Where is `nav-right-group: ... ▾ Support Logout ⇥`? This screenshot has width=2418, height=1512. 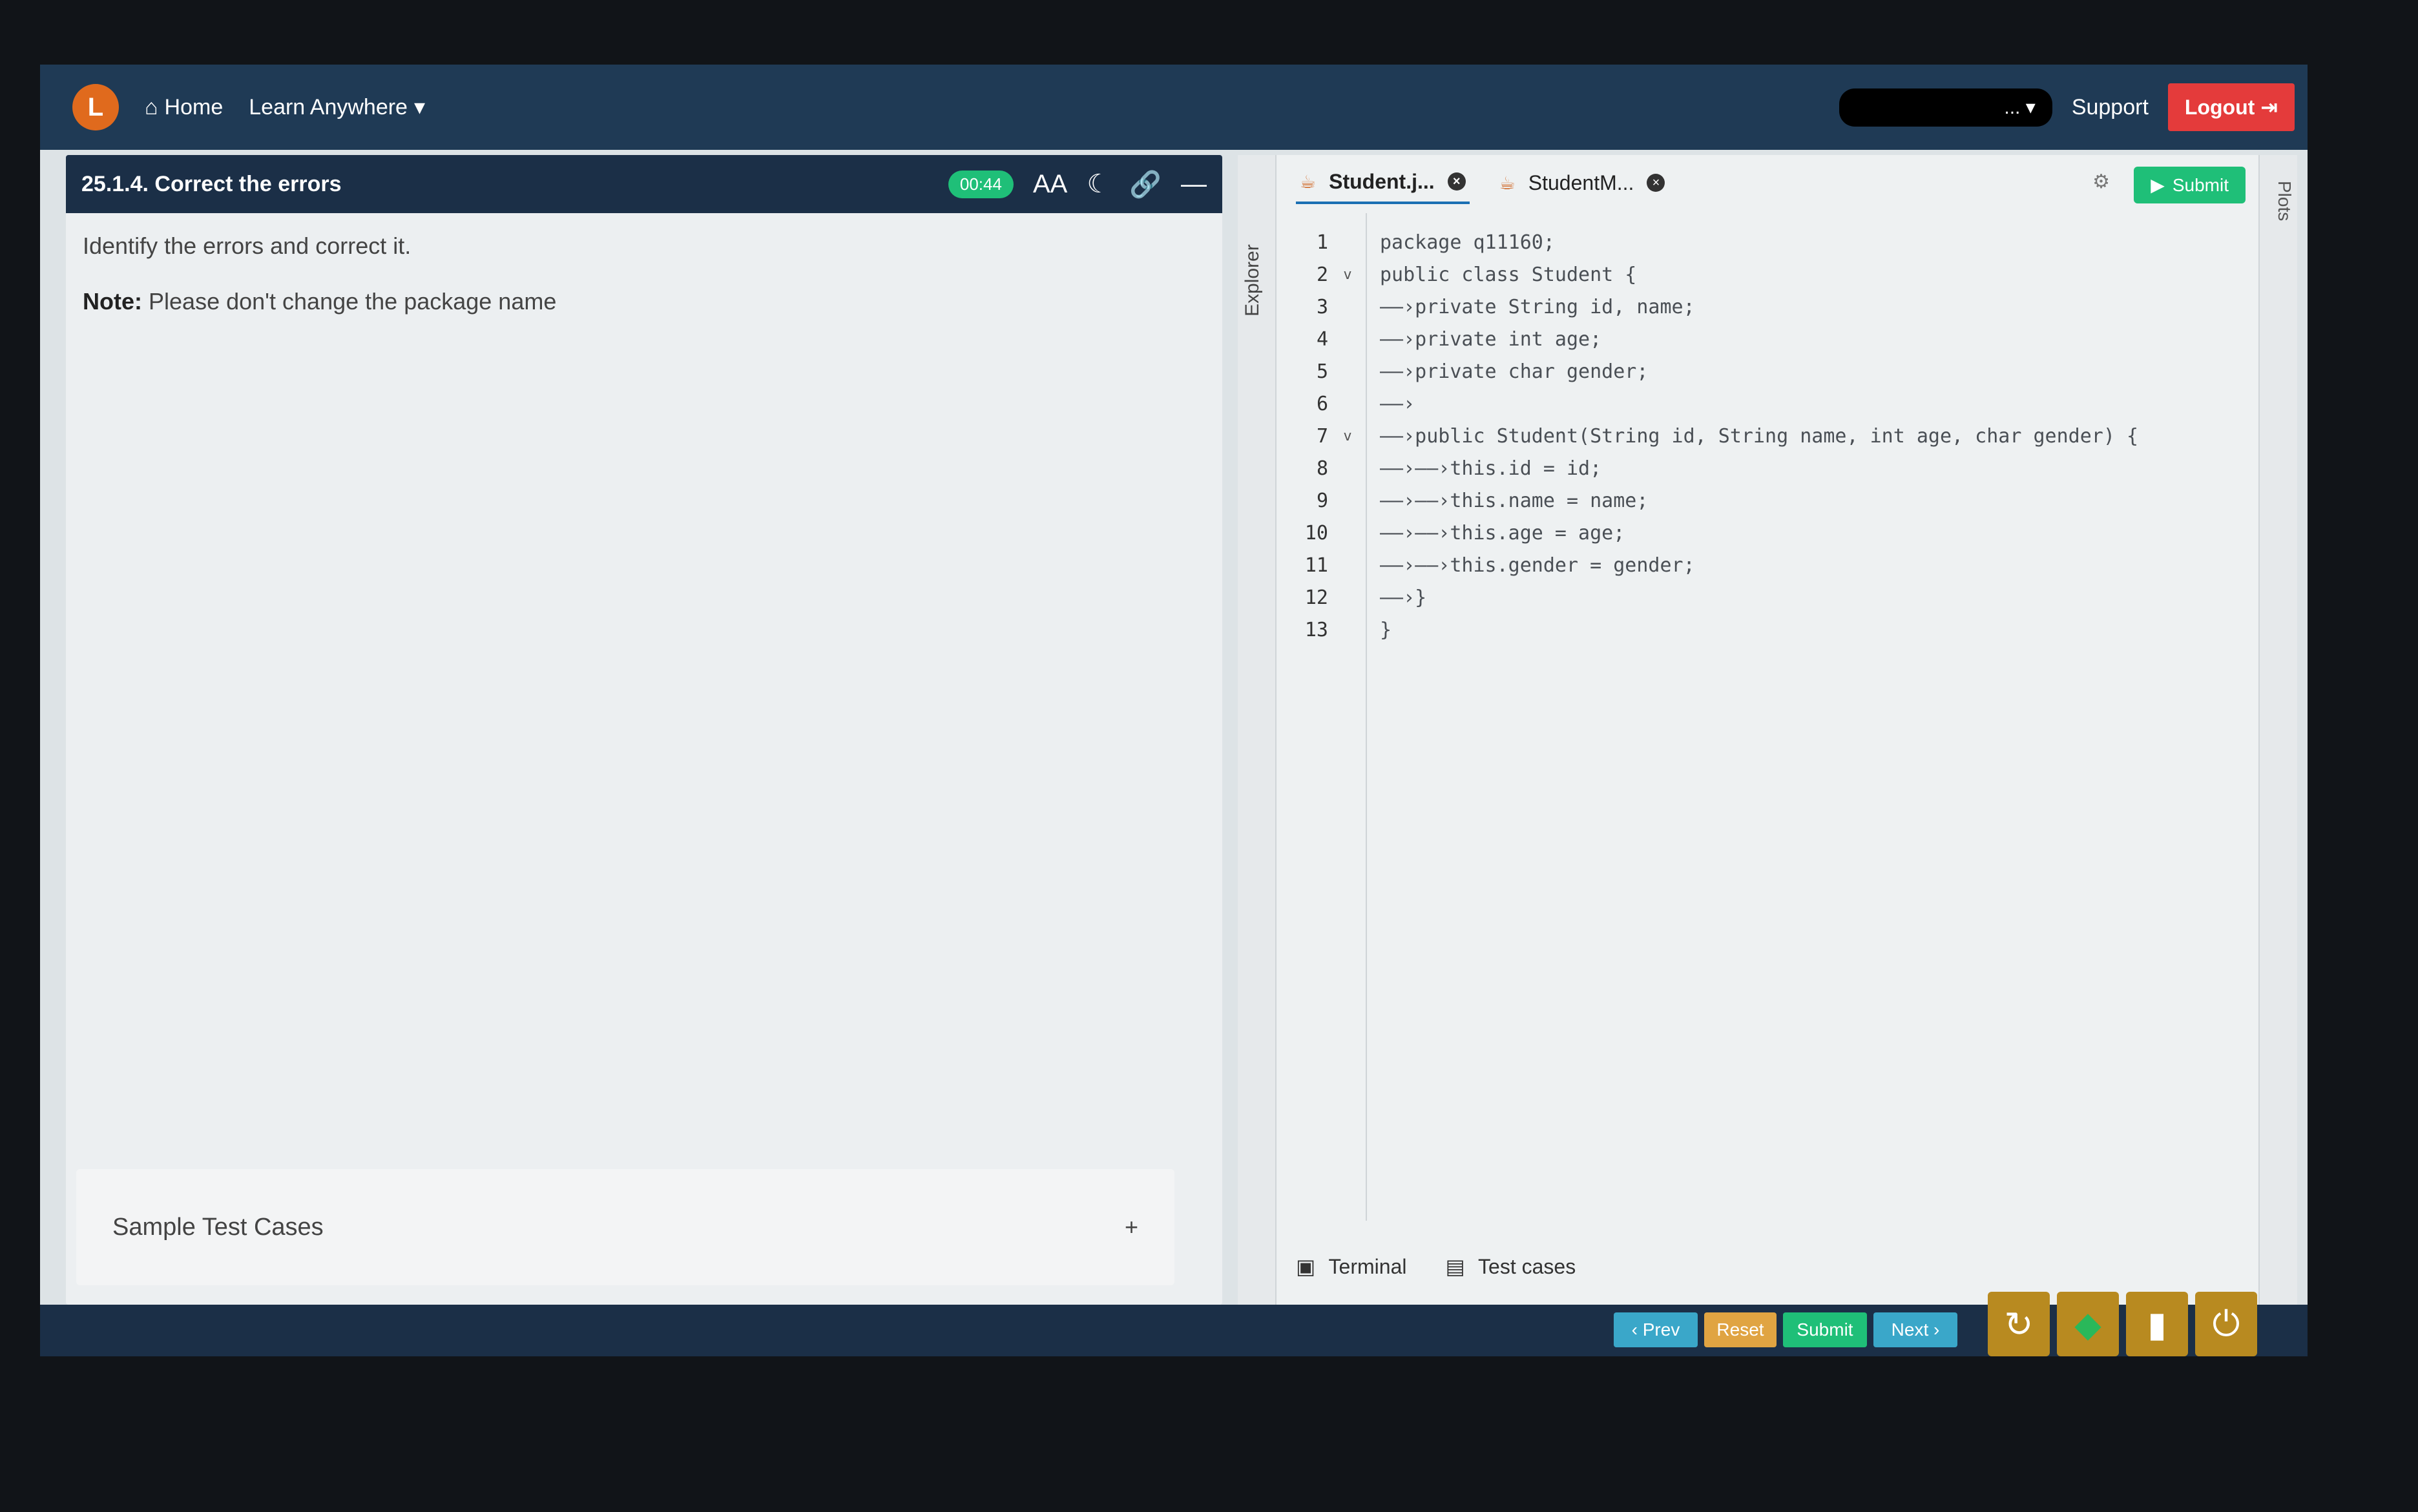
nav-right-group: ... ▾ Support Logout ⇥ is located at coordinates (2067, 107).